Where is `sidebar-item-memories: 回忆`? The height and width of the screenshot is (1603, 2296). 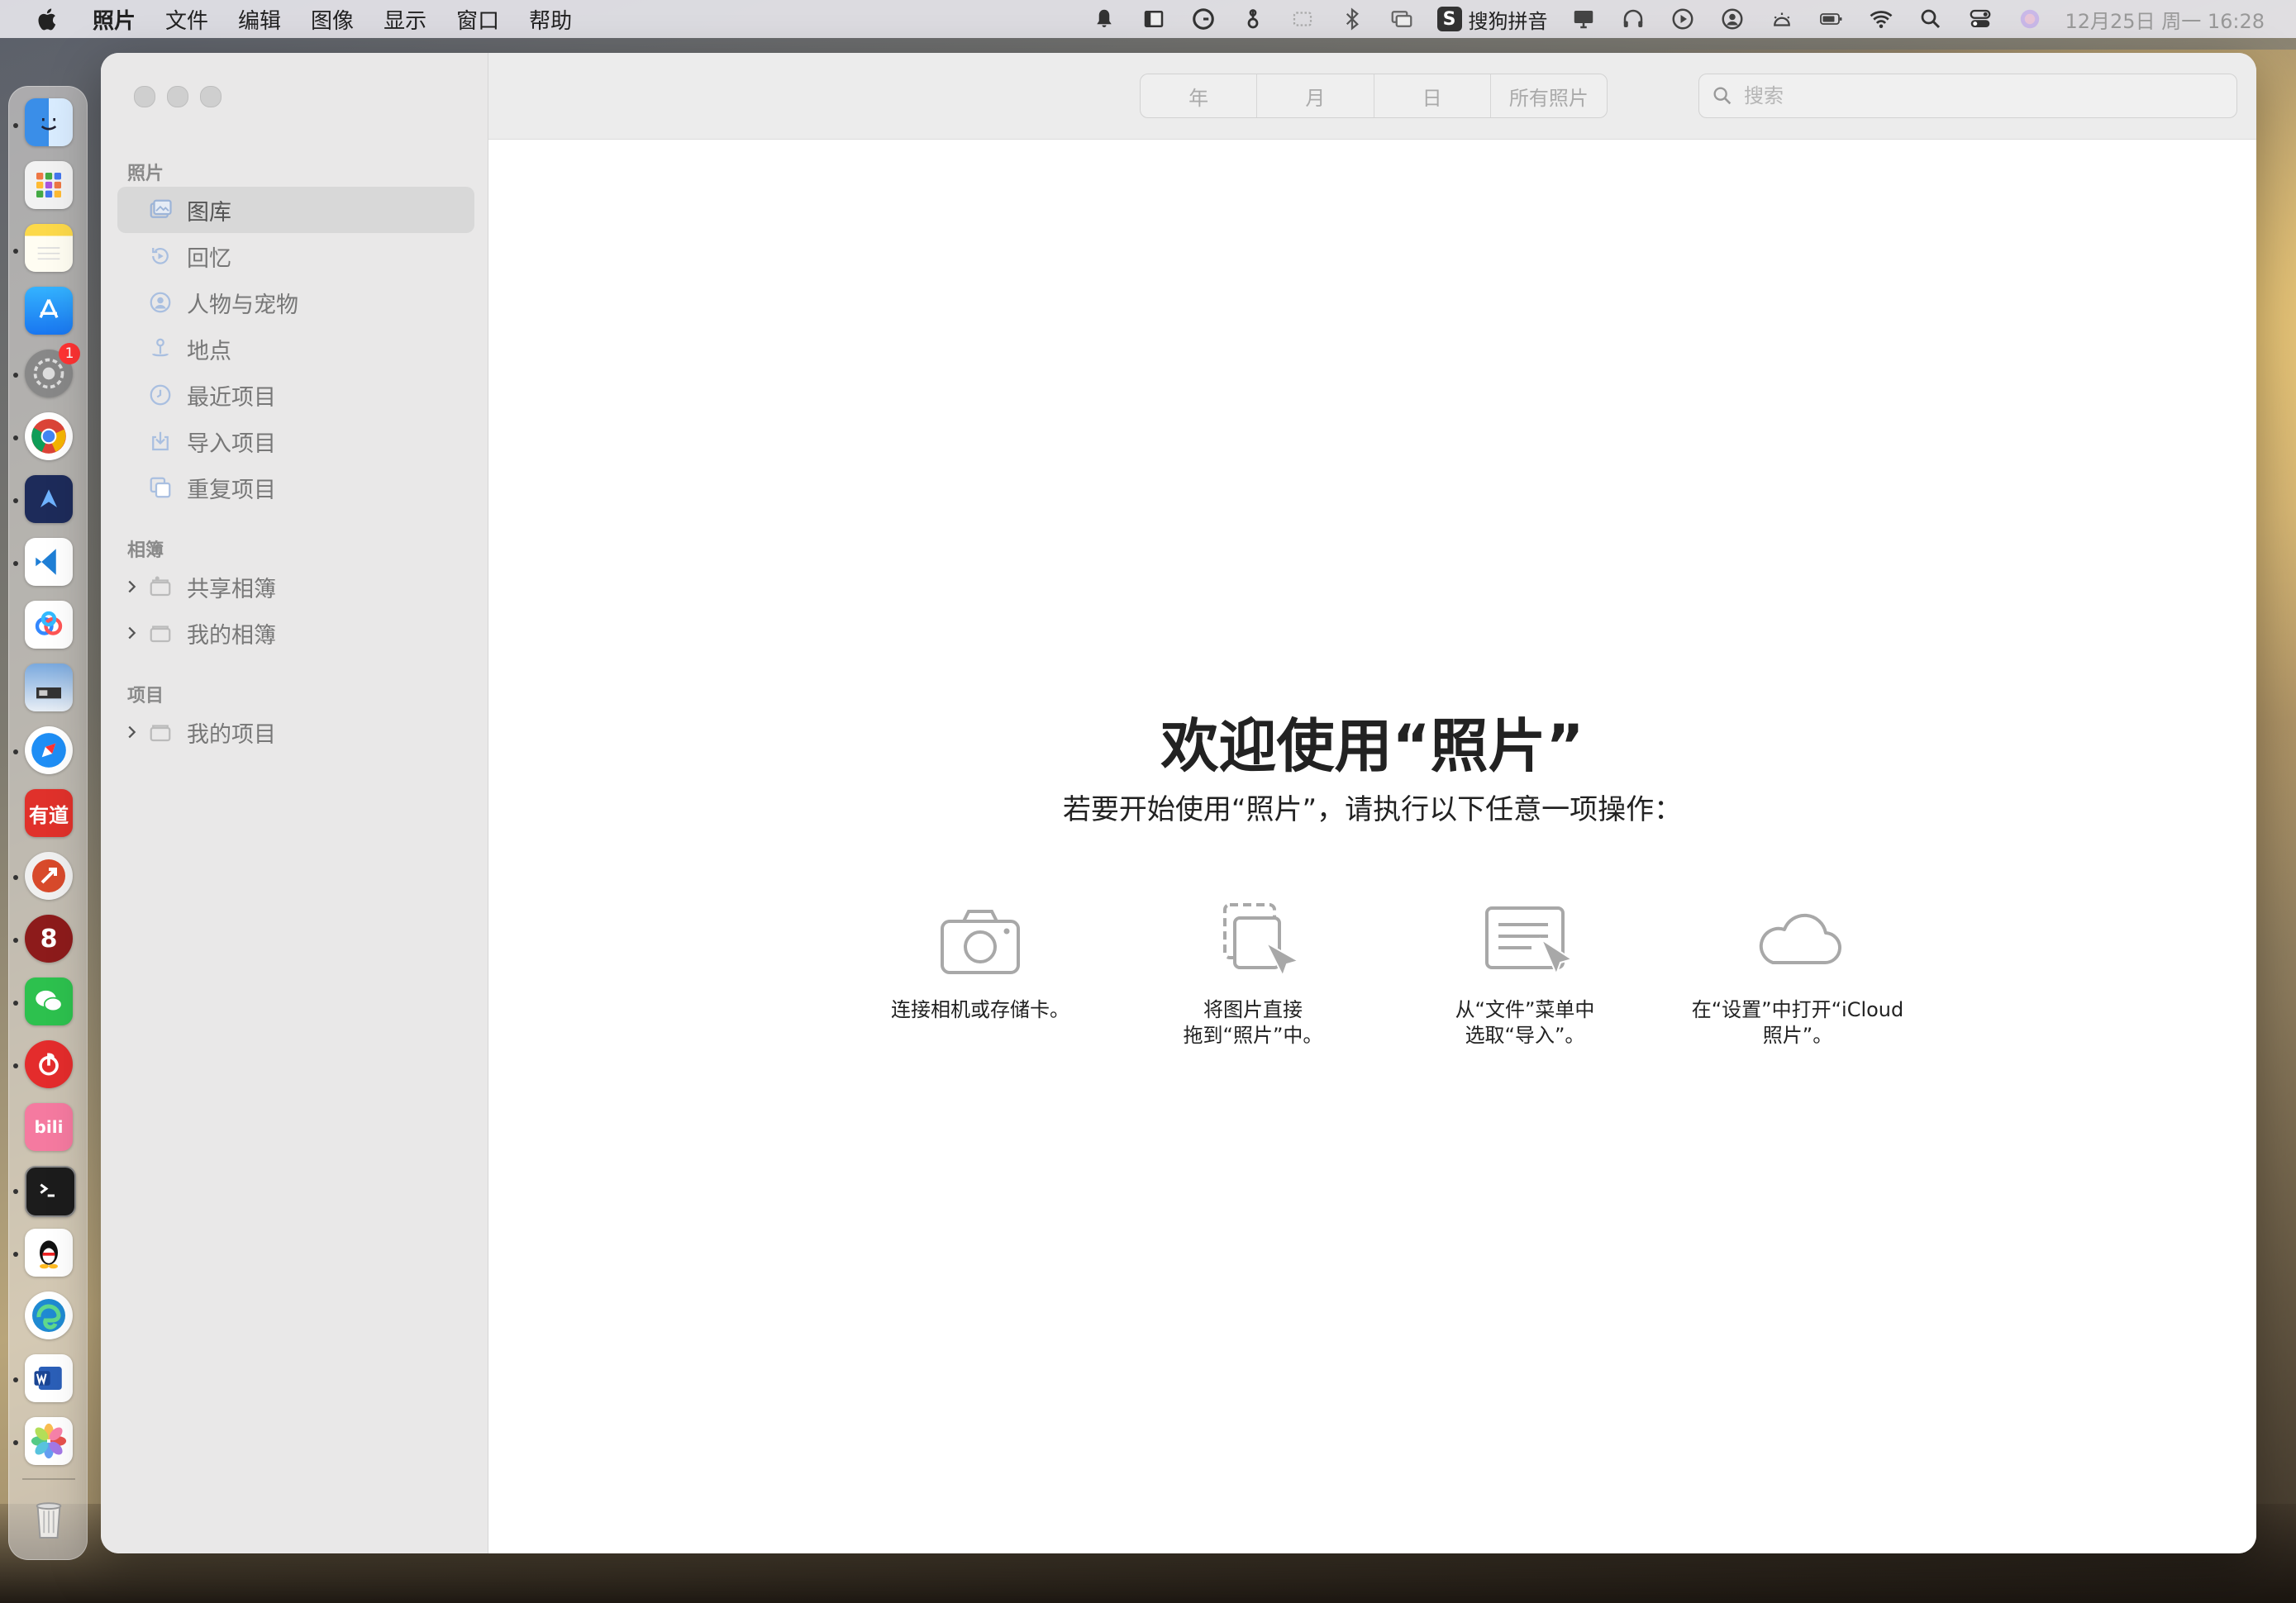
sidebar-item-memories: 回忆 is located at coordinates (295, 256).